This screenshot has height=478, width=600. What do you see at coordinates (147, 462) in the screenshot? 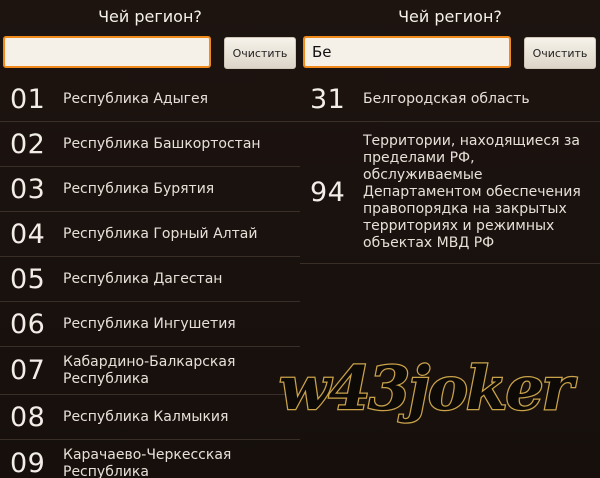
I see `region-name: Карачаево-Черкесская Республика` at bounding box center [147, 462].